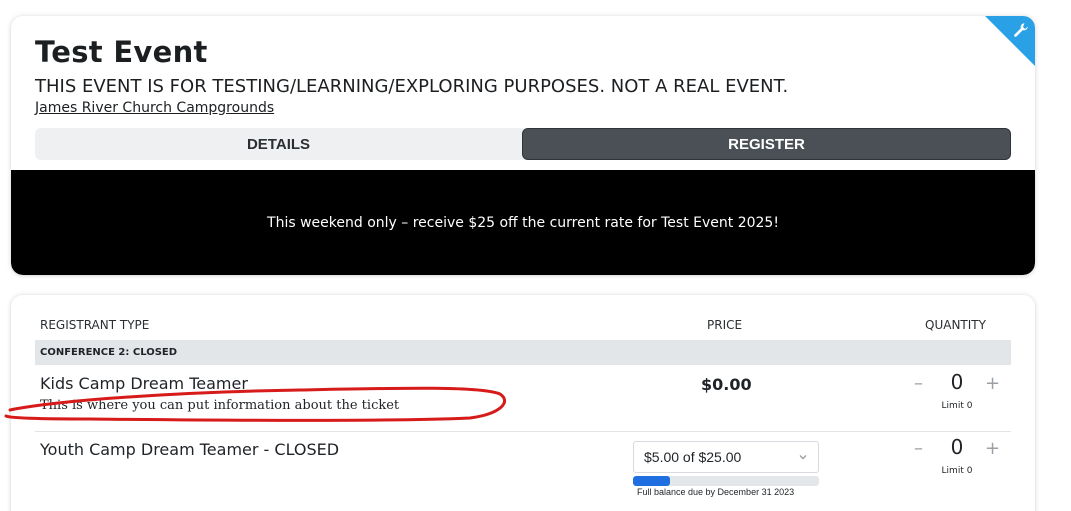  I want to click on balance-due-note: Full balance due by December 31 2023, so click(716, 492).